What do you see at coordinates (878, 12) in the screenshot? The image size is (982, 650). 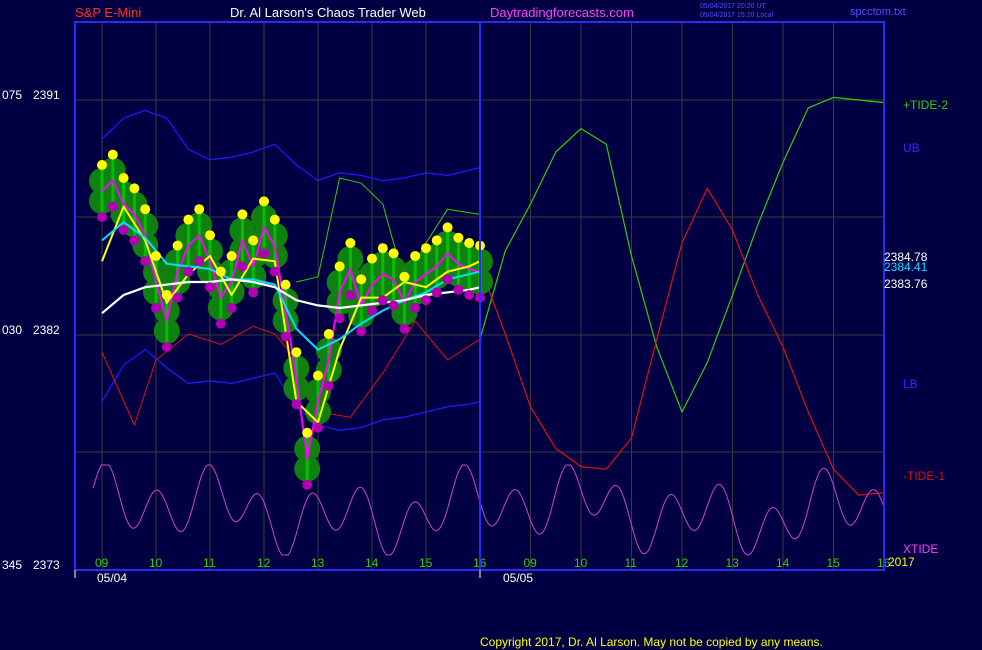 I see `header-file: spcctom.txt` at bounding box center [878, 12].